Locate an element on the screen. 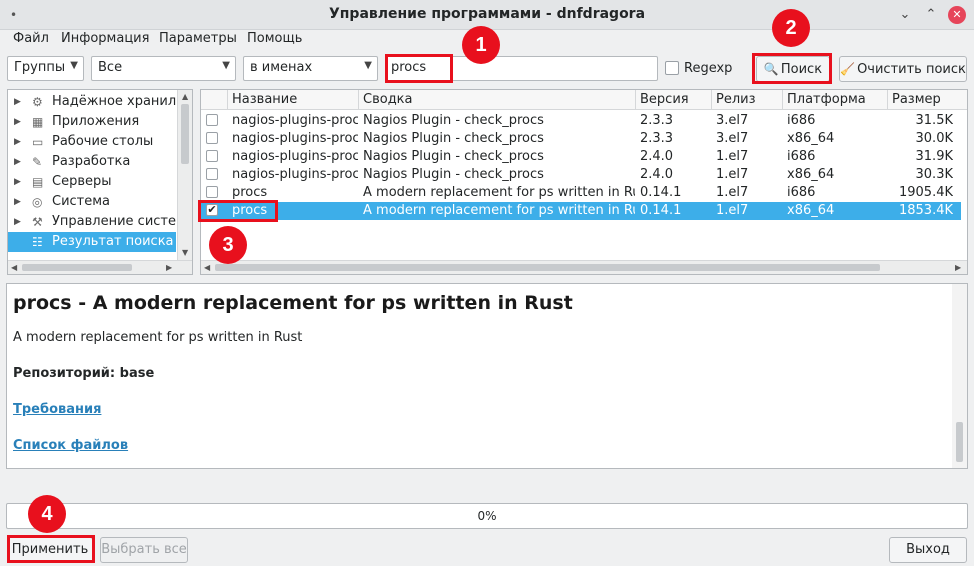 The image size is (974, 566). column-header-platform: Платформа is located at coordinates (835, 100).